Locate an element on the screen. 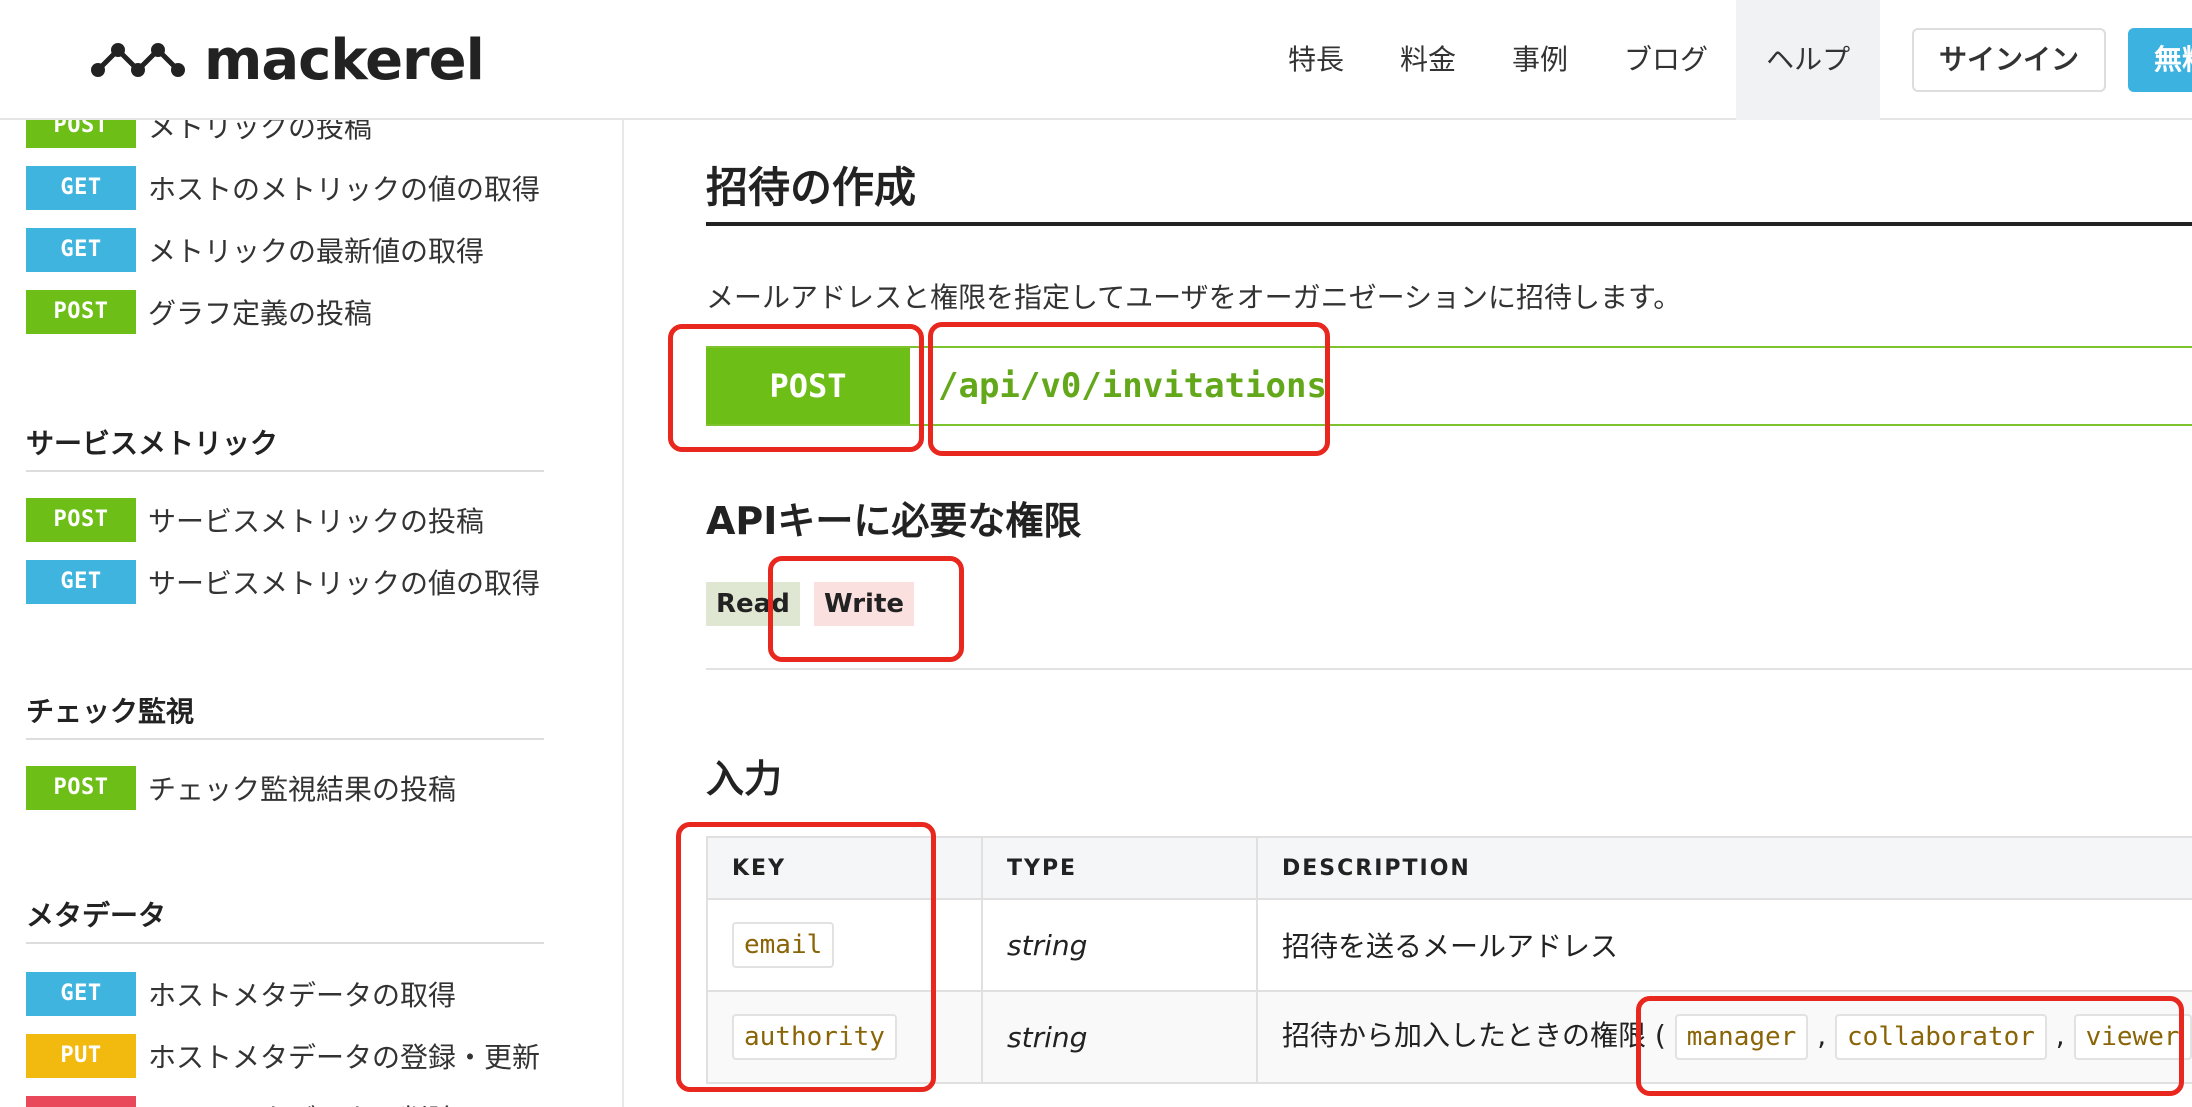 This screenshot has width=2192, height=1107. mackerel-logo-icon is located at coordinates (138, 60).